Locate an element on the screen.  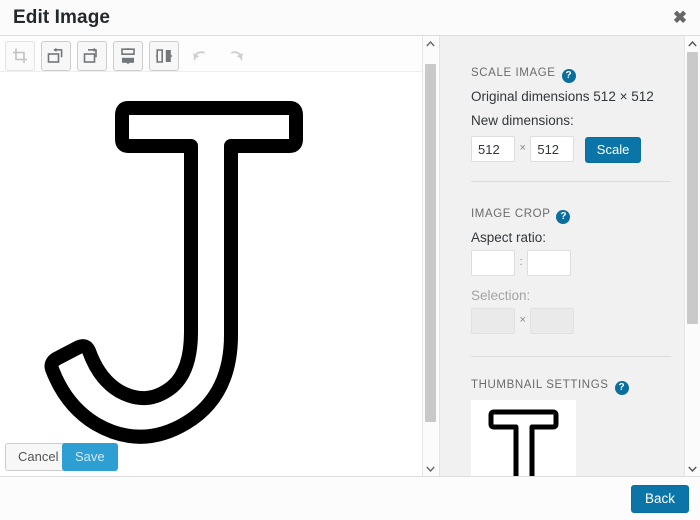
crop-icon is located at coordinates (20, 55).